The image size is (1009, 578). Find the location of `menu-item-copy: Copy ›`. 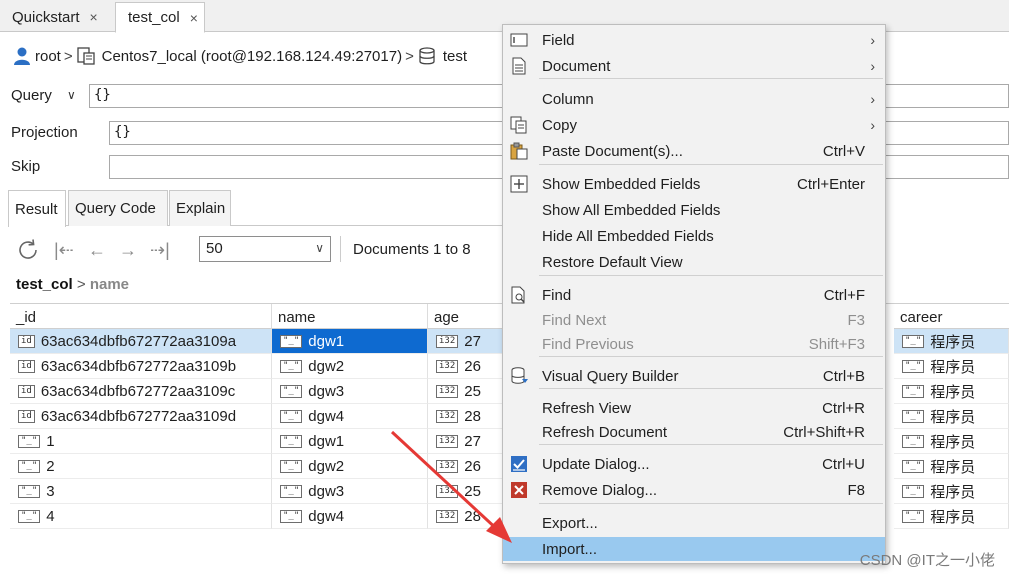

menu-item-copy: Copy › is located at coordinates (694, 125).